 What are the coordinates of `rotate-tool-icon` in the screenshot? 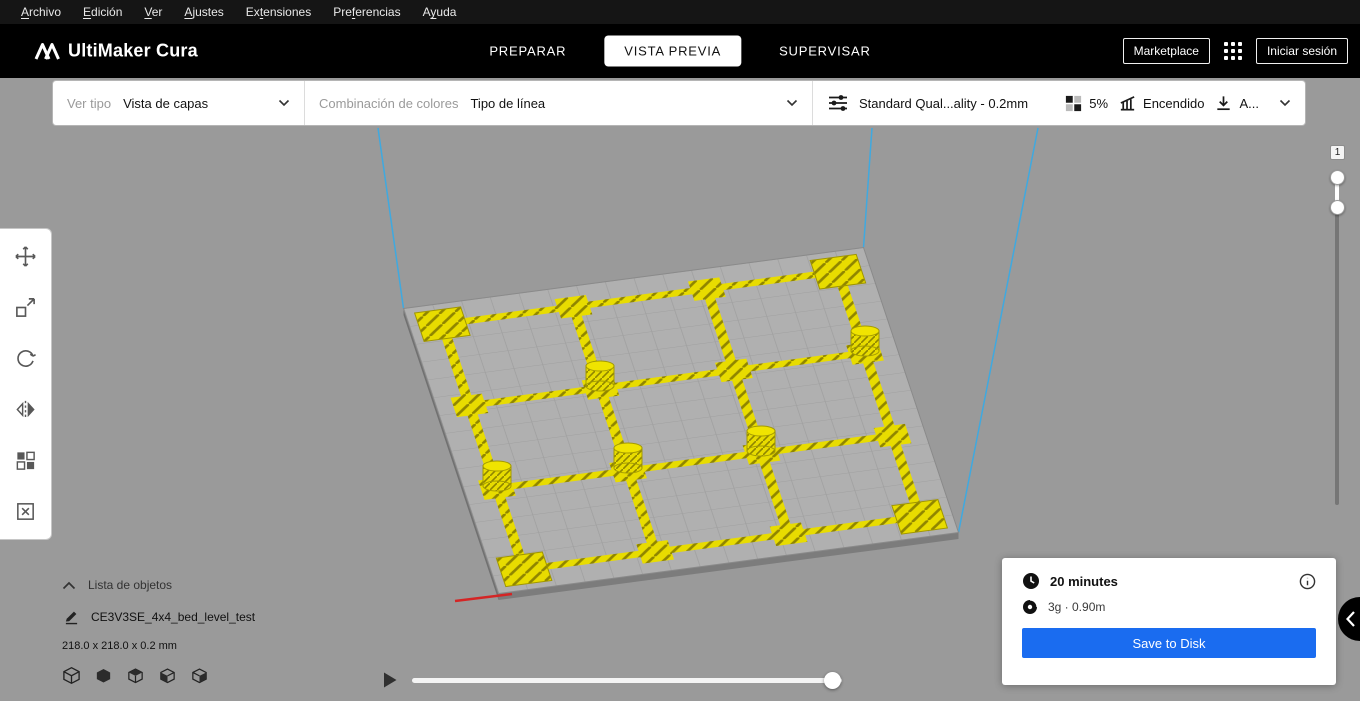 It's located at (26, 358).